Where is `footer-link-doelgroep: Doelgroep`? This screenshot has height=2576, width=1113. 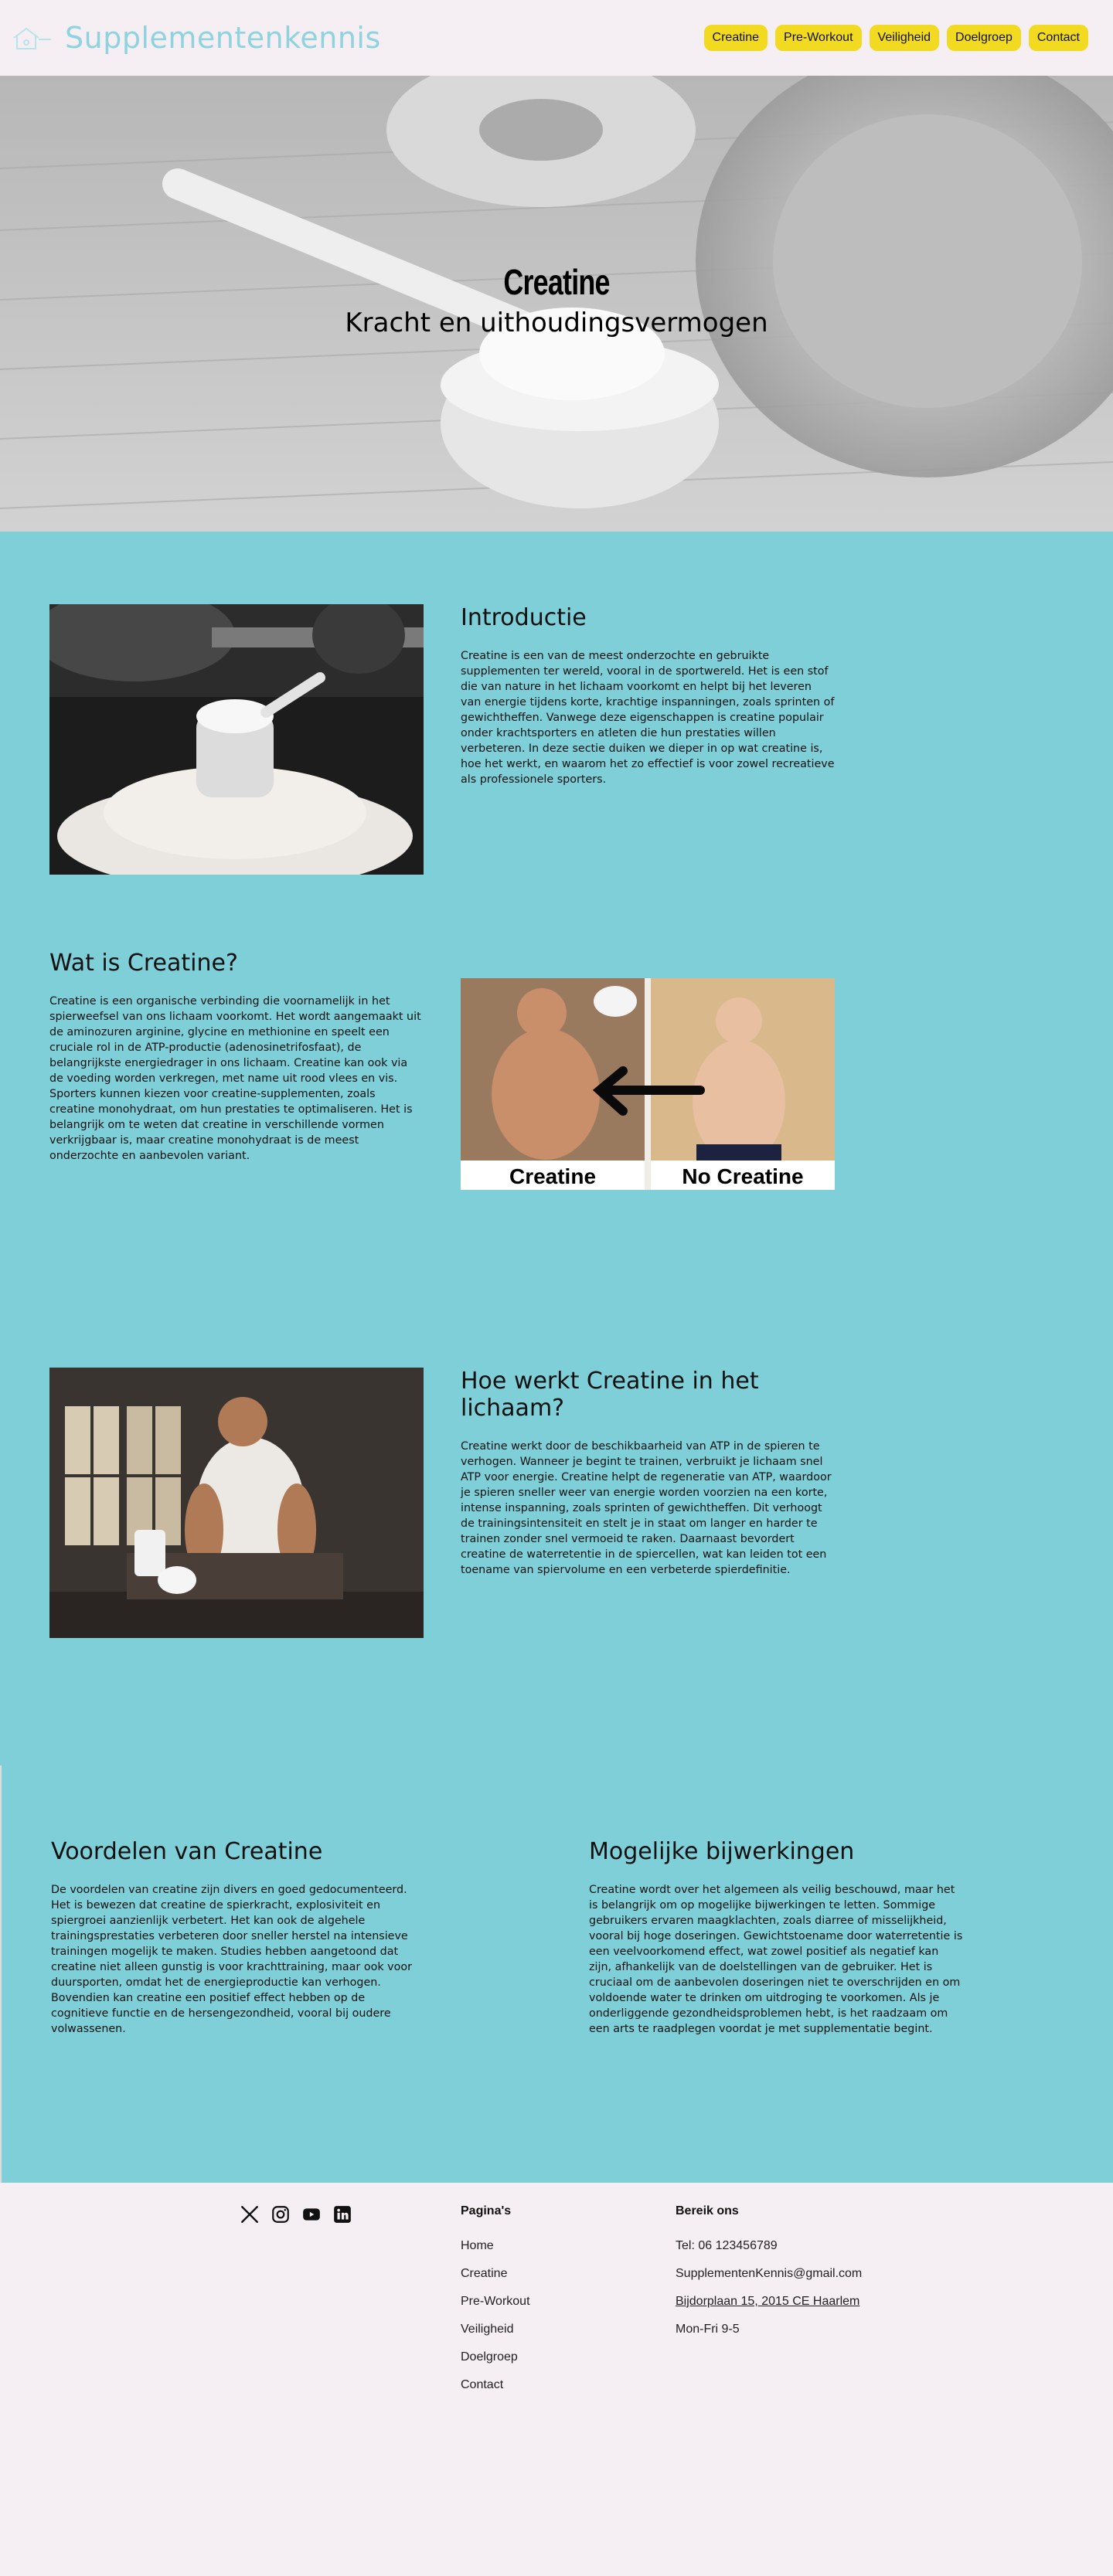 footer-link-doelgroep: Doelgroep is located at coordinates (568, 2357).